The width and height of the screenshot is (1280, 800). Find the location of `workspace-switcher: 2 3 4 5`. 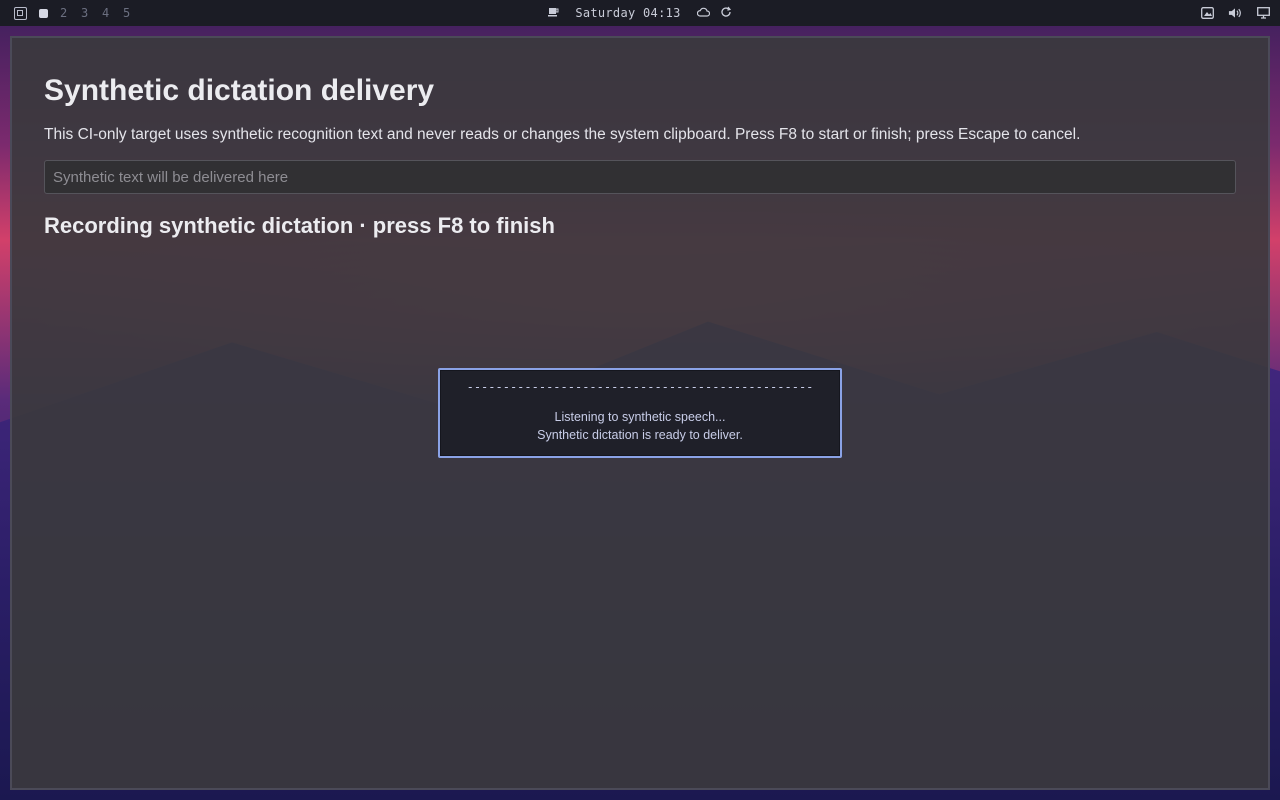

workspace-switcher: 2 3 4 5 is located at coordinates (79, 13).